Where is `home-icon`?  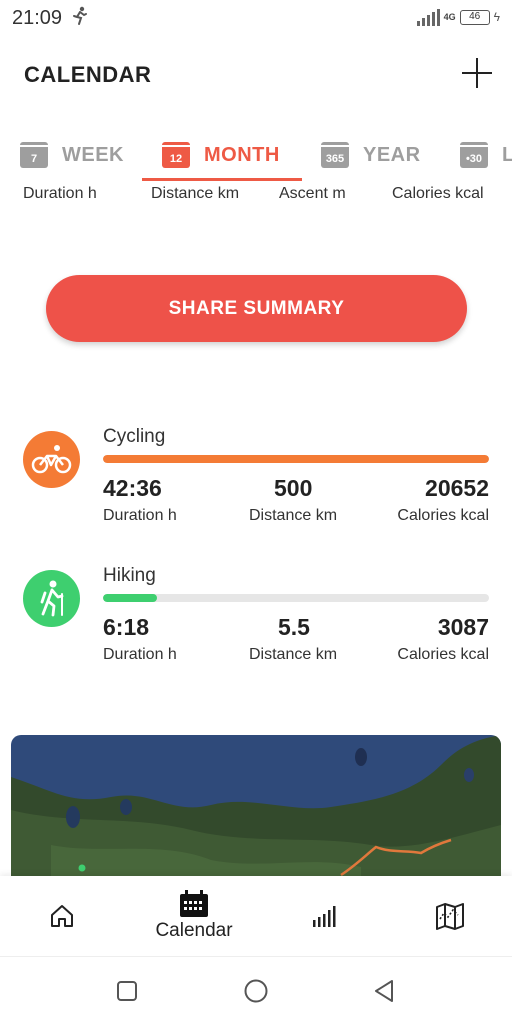
home-icon is located at coordinates (62, 916).